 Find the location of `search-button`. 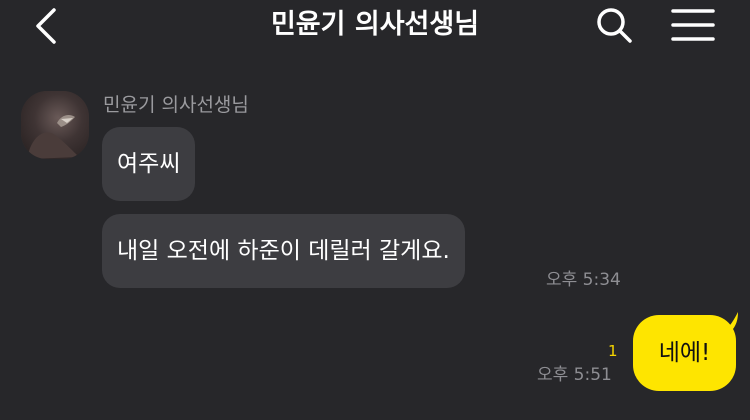

search-button is located at coordinates (614, 25).